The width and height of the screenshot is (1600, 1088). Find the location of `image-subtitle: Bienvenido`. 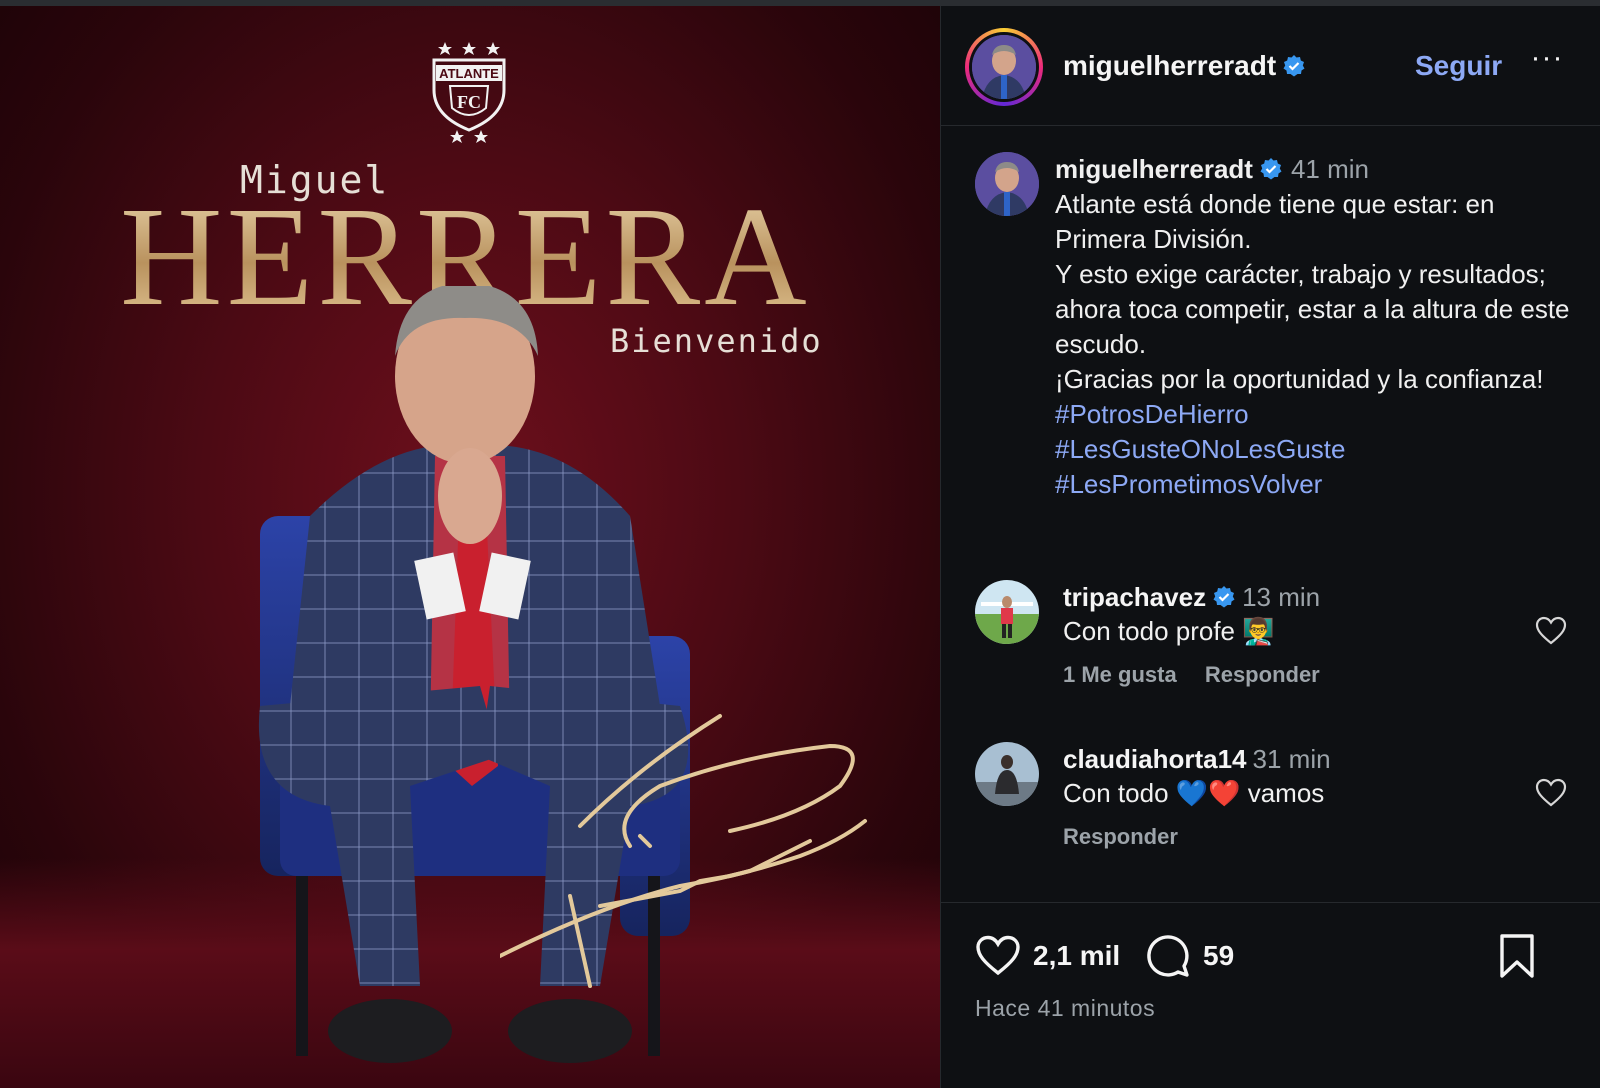

image-subtitle: Bienvenido is located at coordinates (716, 341).